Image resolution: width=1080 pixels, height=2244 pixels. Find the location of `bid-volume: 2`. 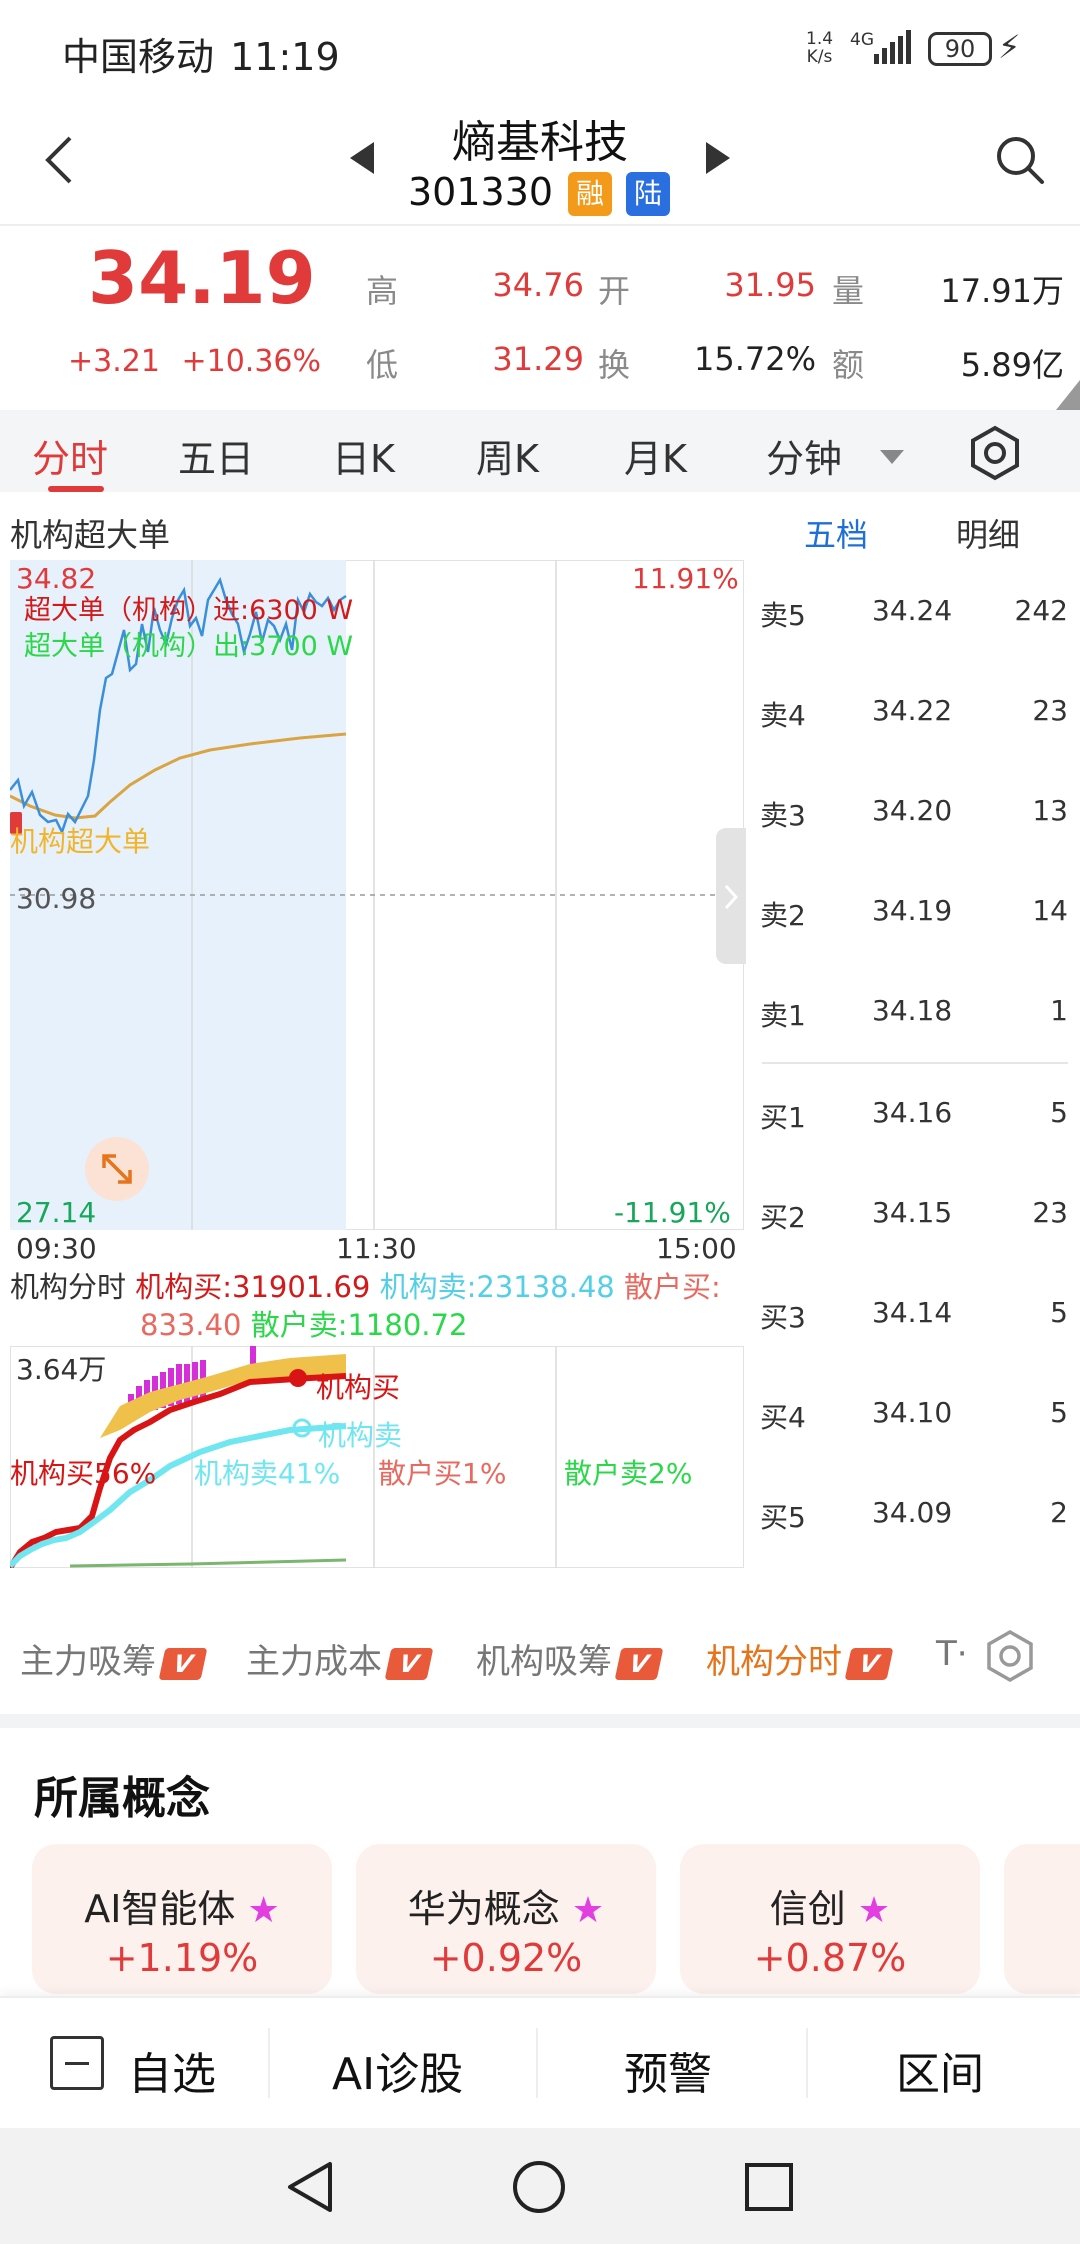

bid-volume: 2 is located at coordinates (1059, 1512).